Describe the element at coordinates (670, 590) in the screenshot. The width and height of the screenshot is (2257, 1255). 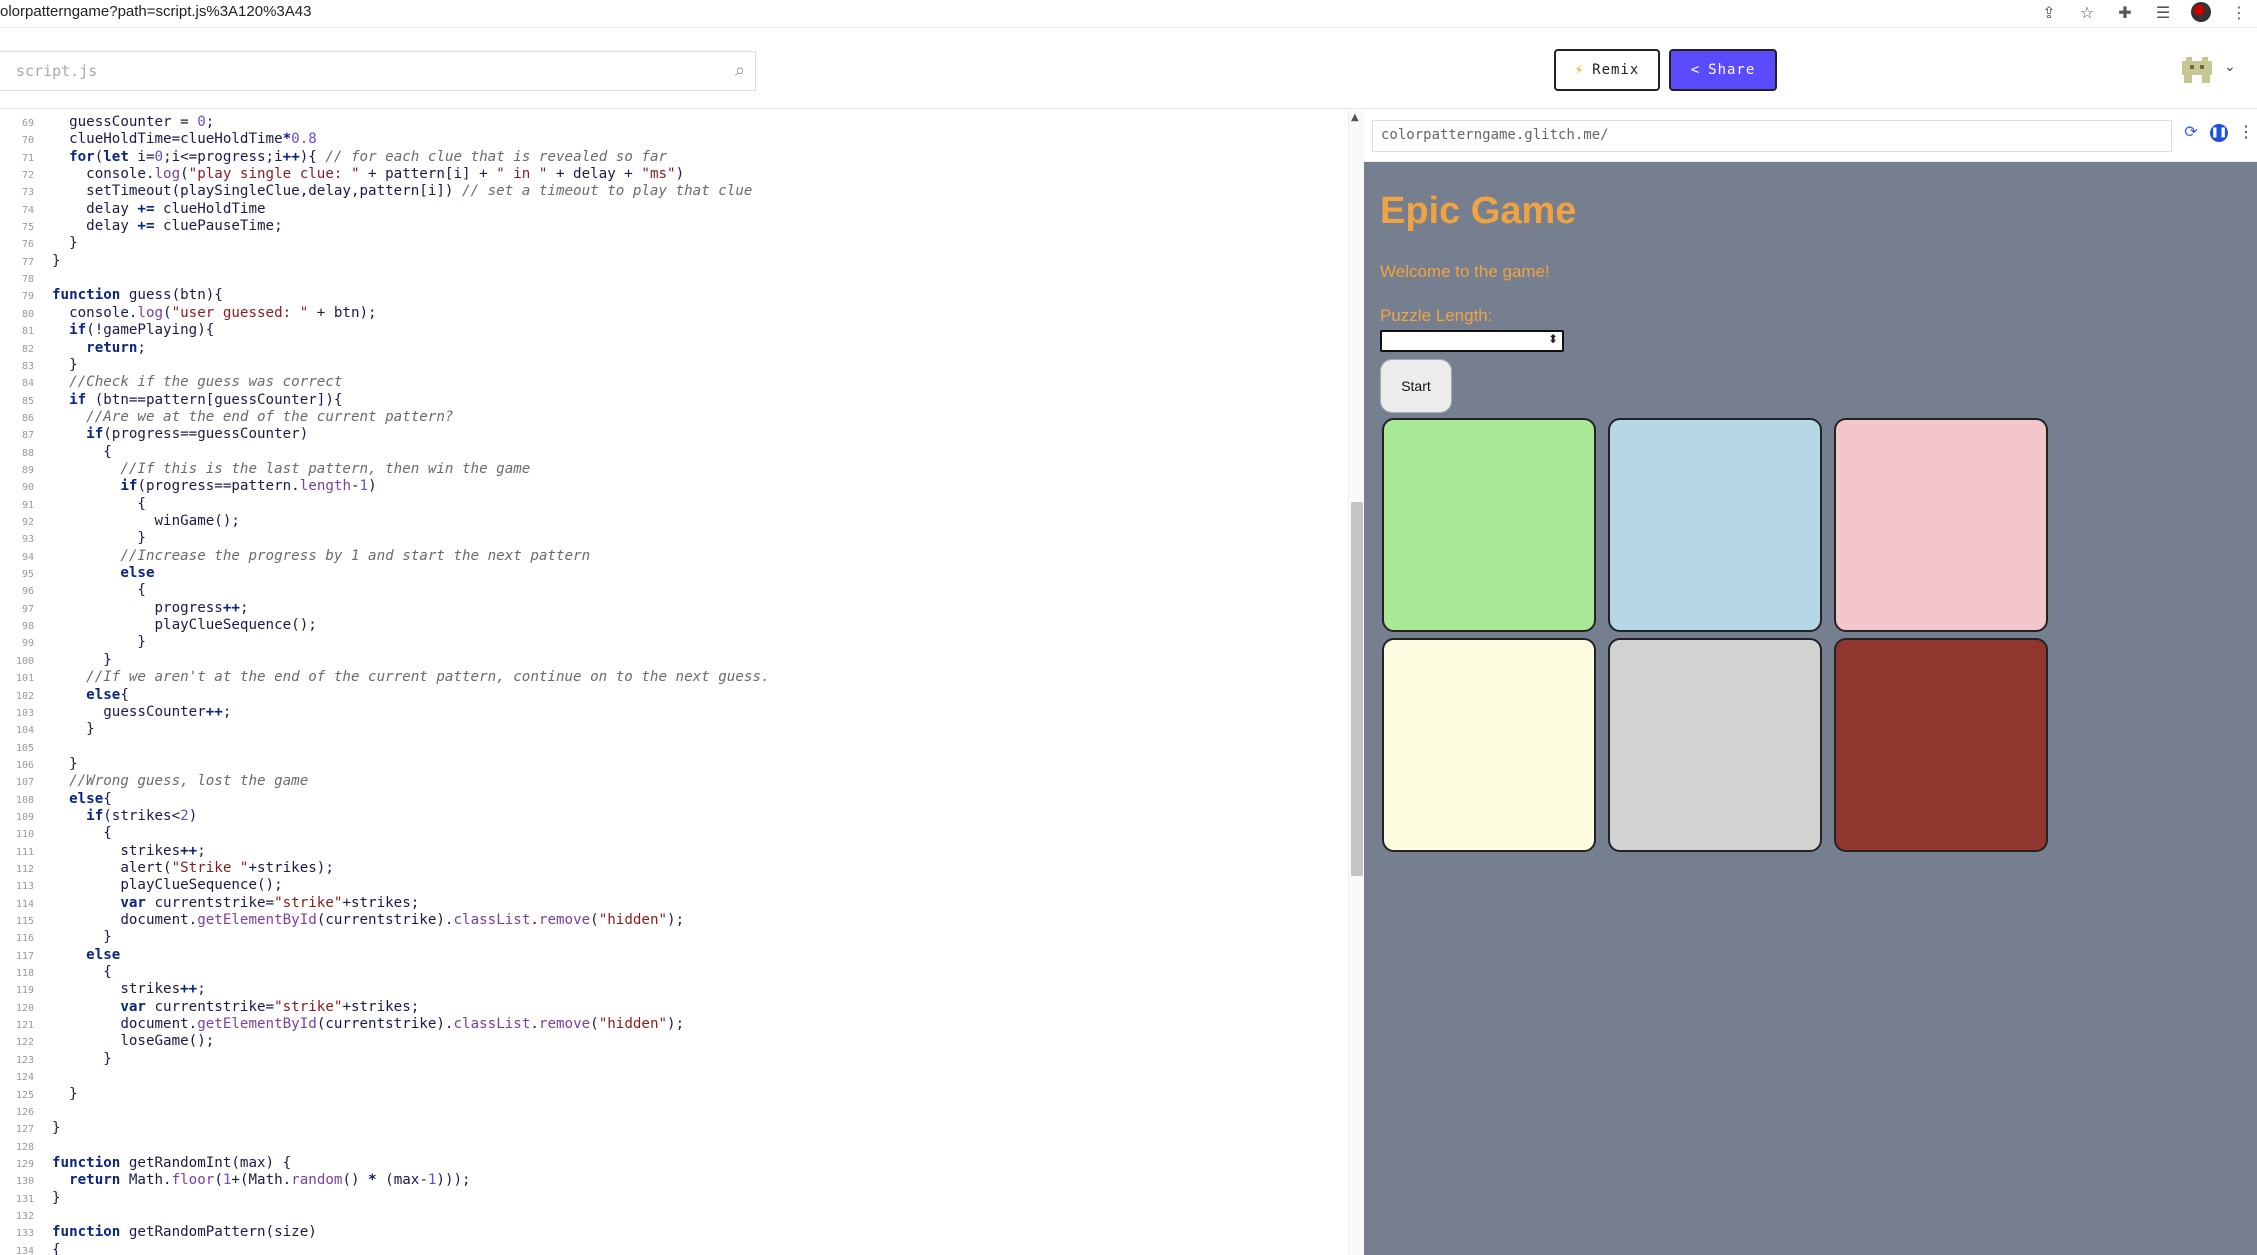
I see `code-line: 96 {` at that location.